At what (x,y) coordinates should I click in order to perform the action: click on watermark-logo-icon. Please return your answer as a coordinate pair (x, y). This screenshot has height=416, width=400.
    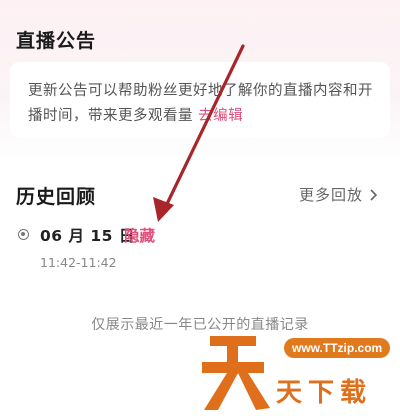
    Looking at the image, I should click on (236, 373).